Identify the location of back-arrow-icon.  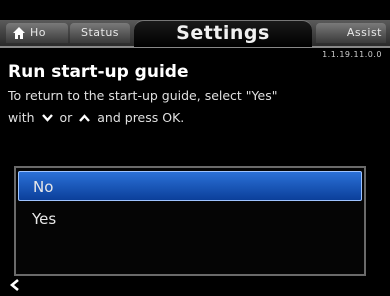
(15, 285).